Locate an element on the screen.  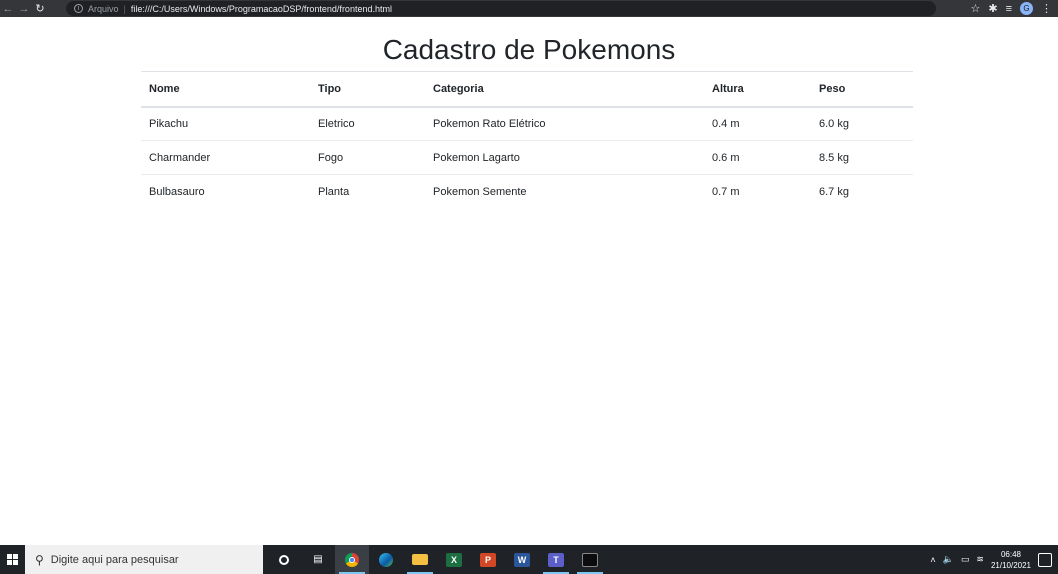
cell-categoria: Pokemon Lagarto is located at coordinates (564, 157).